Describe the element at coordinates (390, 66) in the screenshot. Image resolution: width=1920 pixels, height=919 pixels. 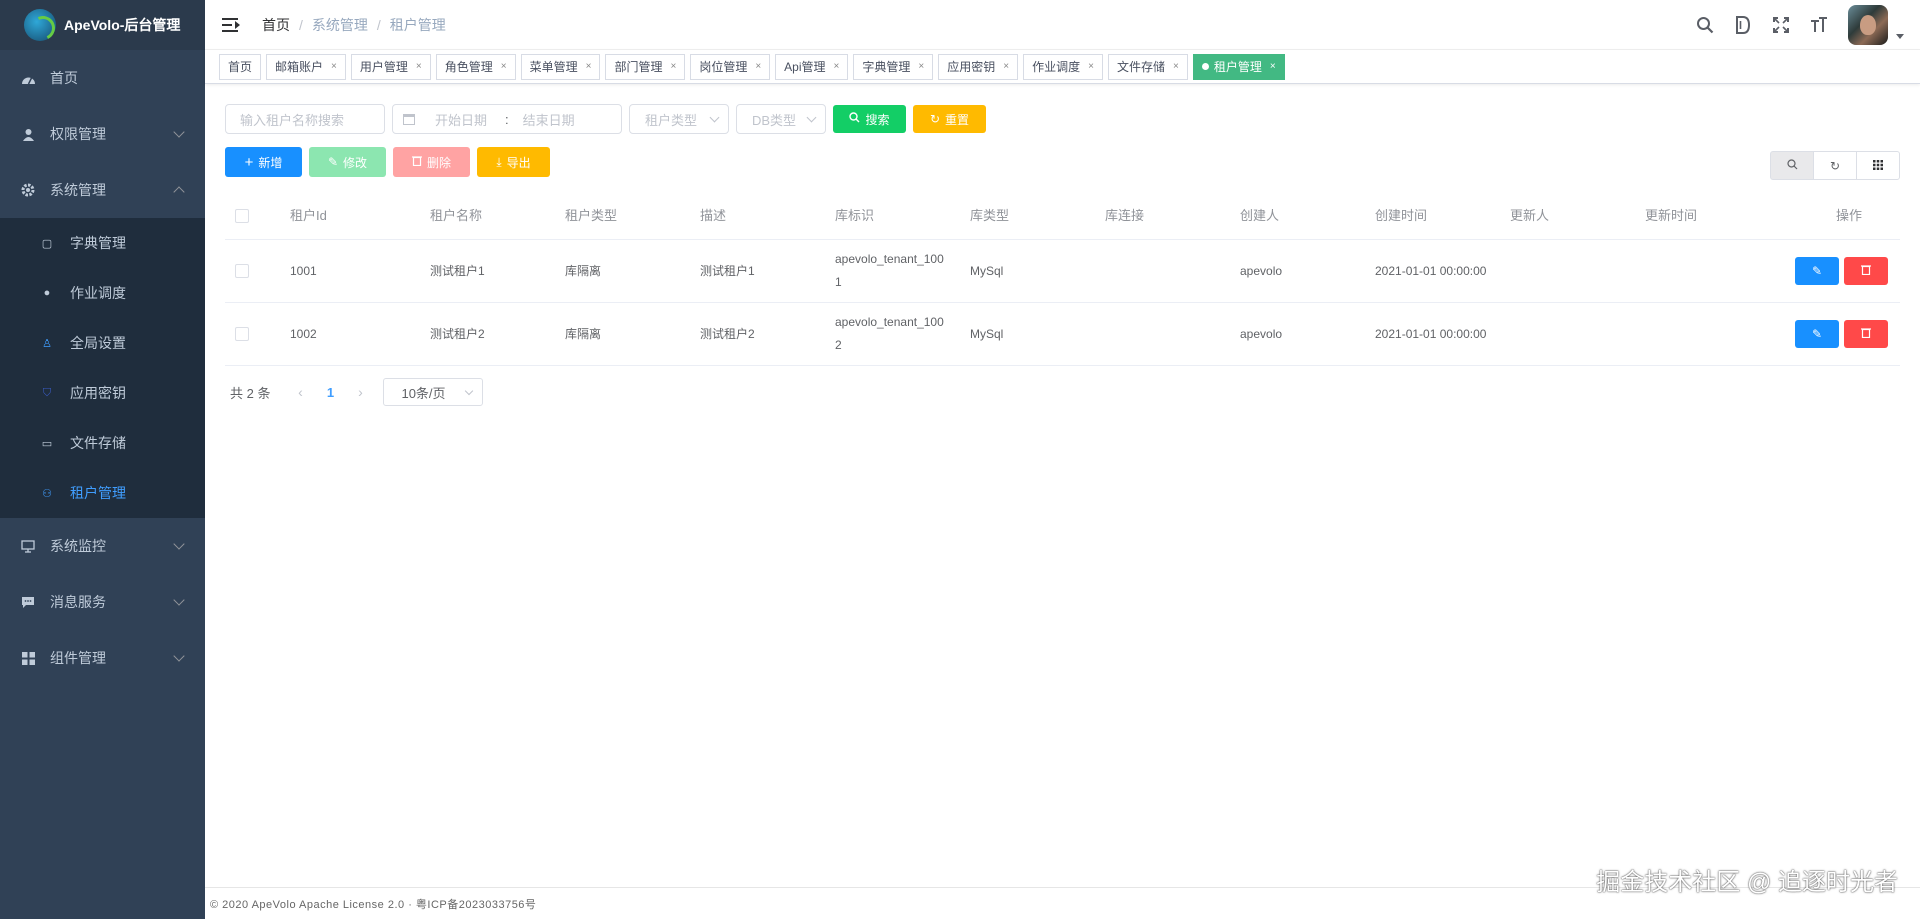
I see `tag-user: 用户管理 ×` at that location.